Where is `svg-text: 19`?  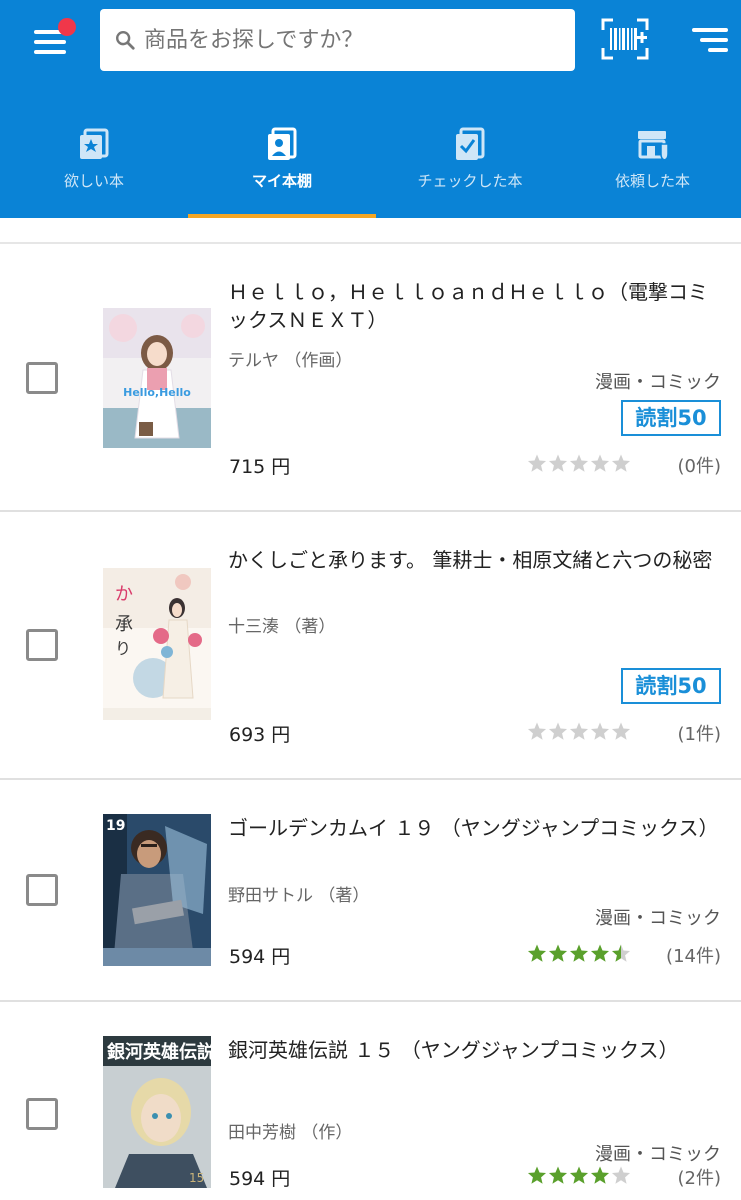 svg-text: 19 is located at coordinates (115, 826).